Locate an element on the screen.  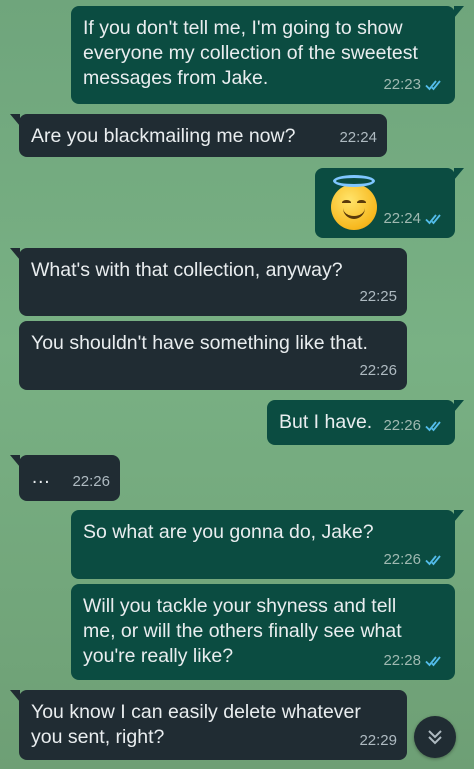
double-chevron-down-icon is located at coordinates (435, 737).